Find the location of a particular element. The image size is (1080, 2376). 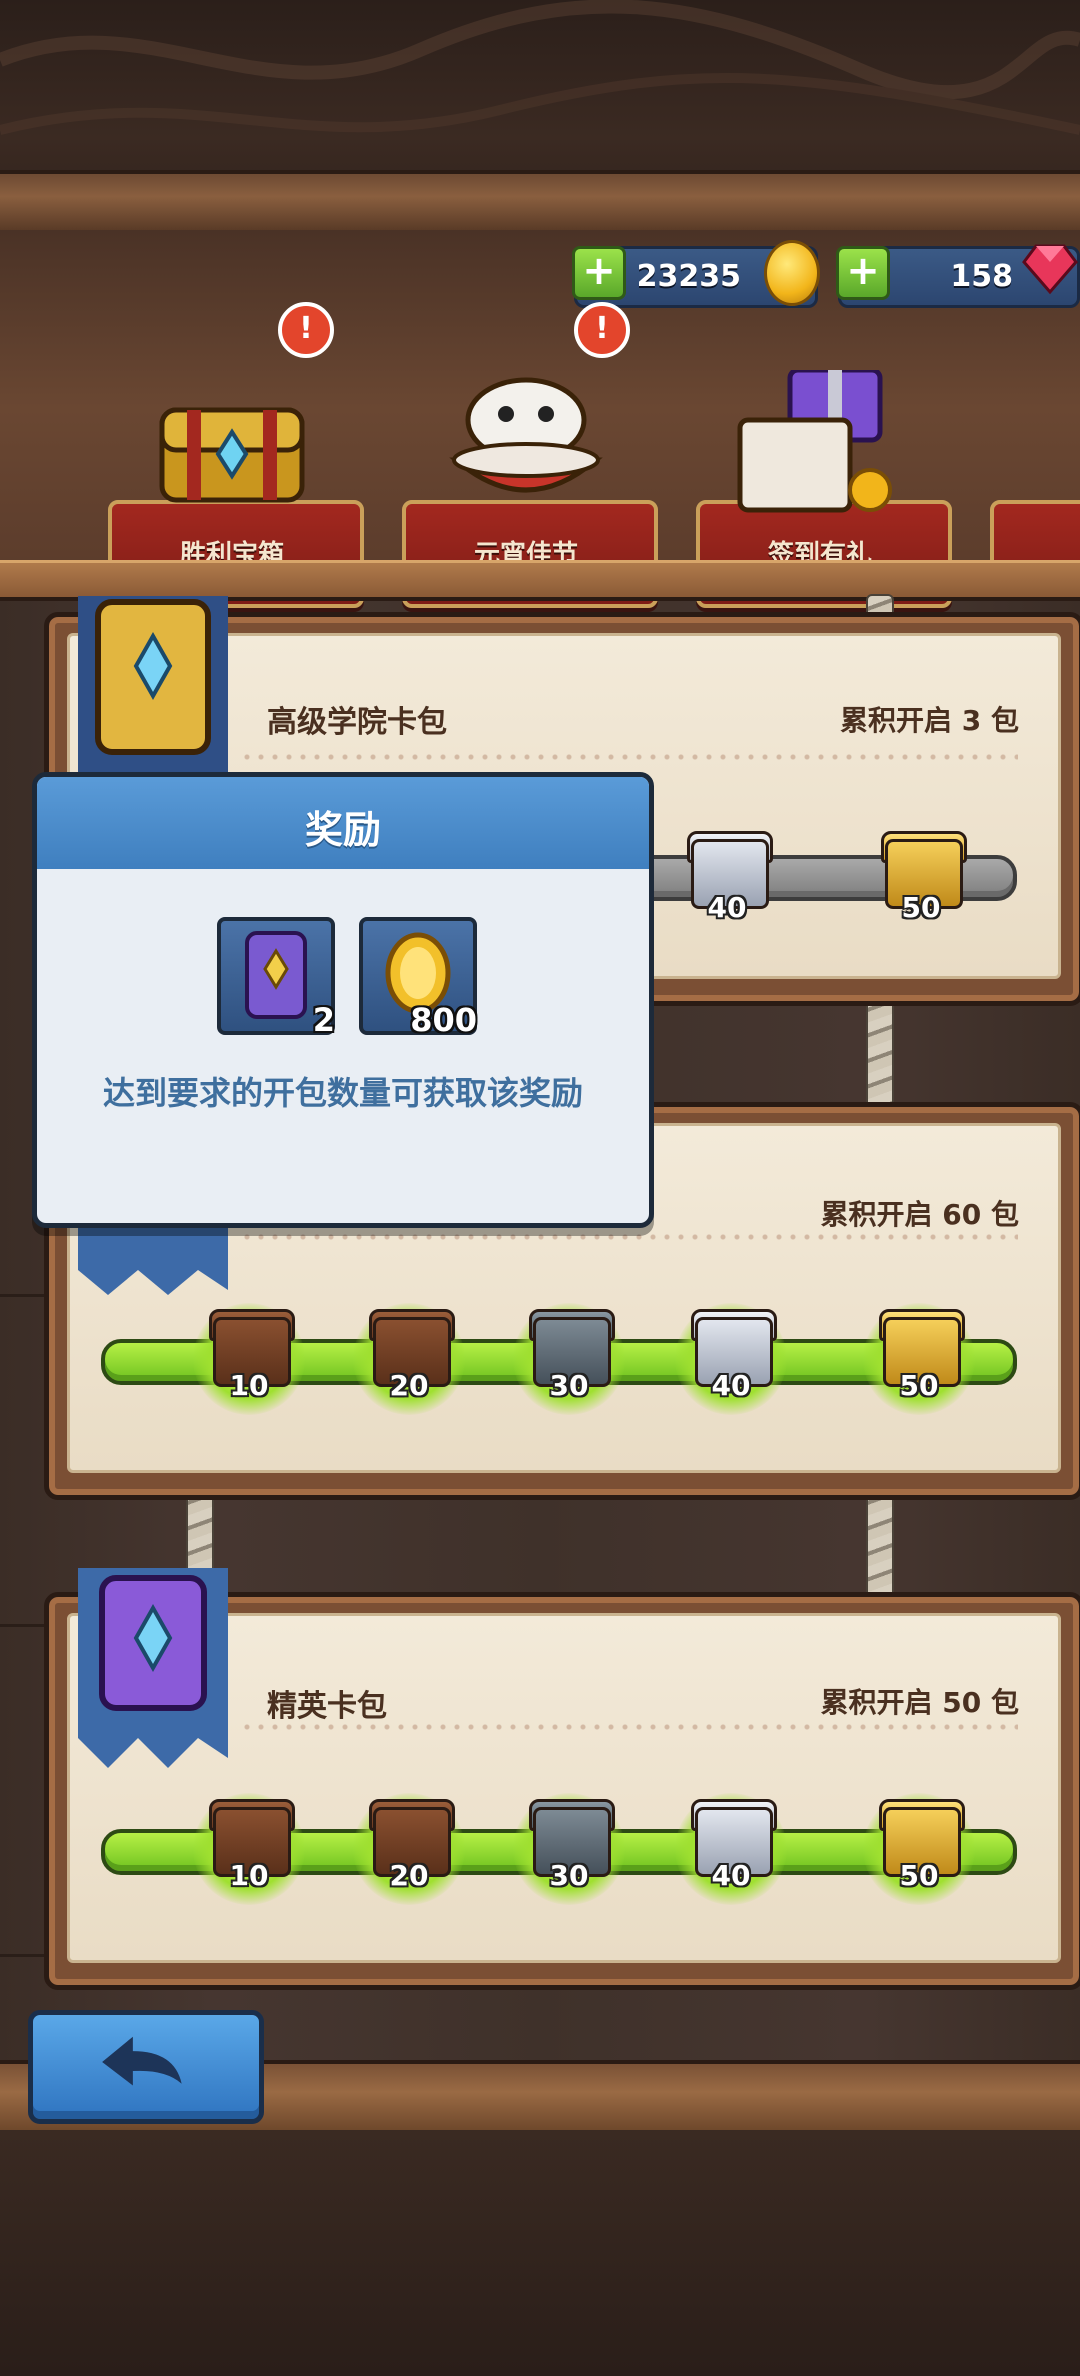

reward-popup: 奖励 2 800 达到要求的开包数量可获取该奖励 is located at coordinates (343, 1000).